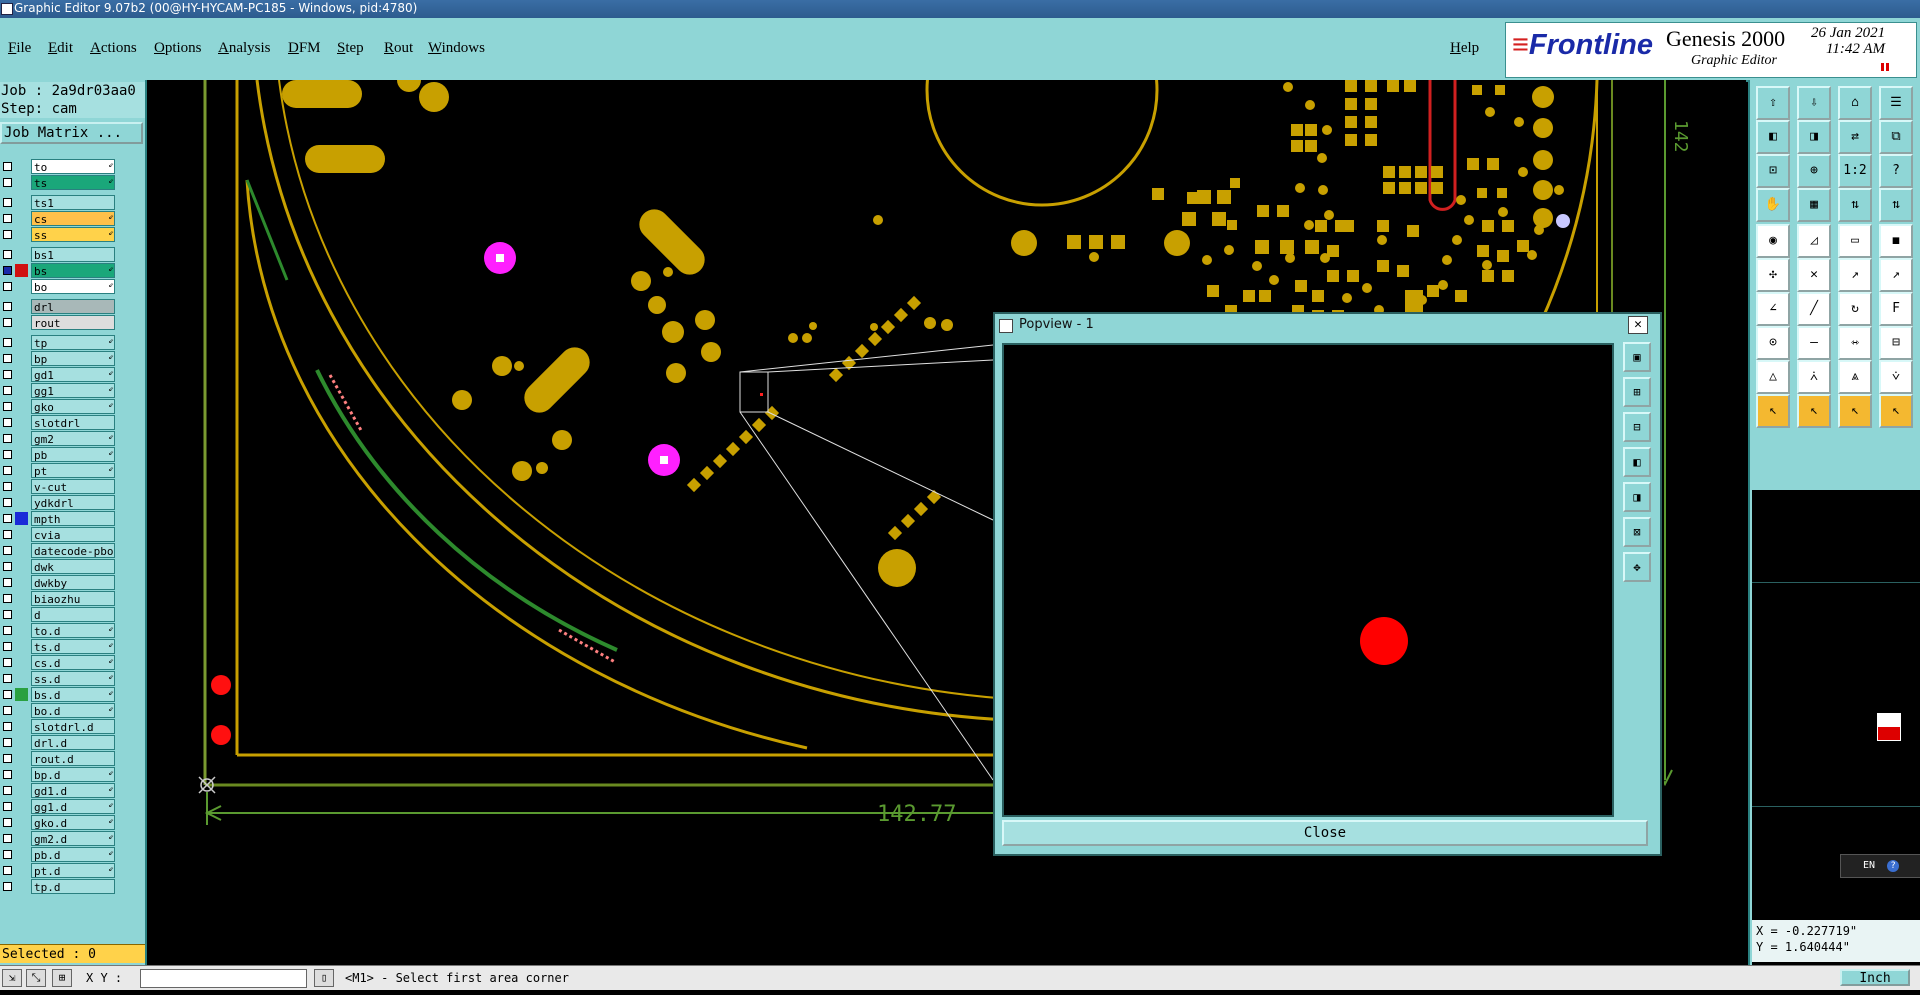 Image resolution: width=1920 pixels, height=995 pixels. What do you see at coordinates (1773, 205) in the screenshot?
I see `hand-icon: ✋` at bounding box center [1773, 205].